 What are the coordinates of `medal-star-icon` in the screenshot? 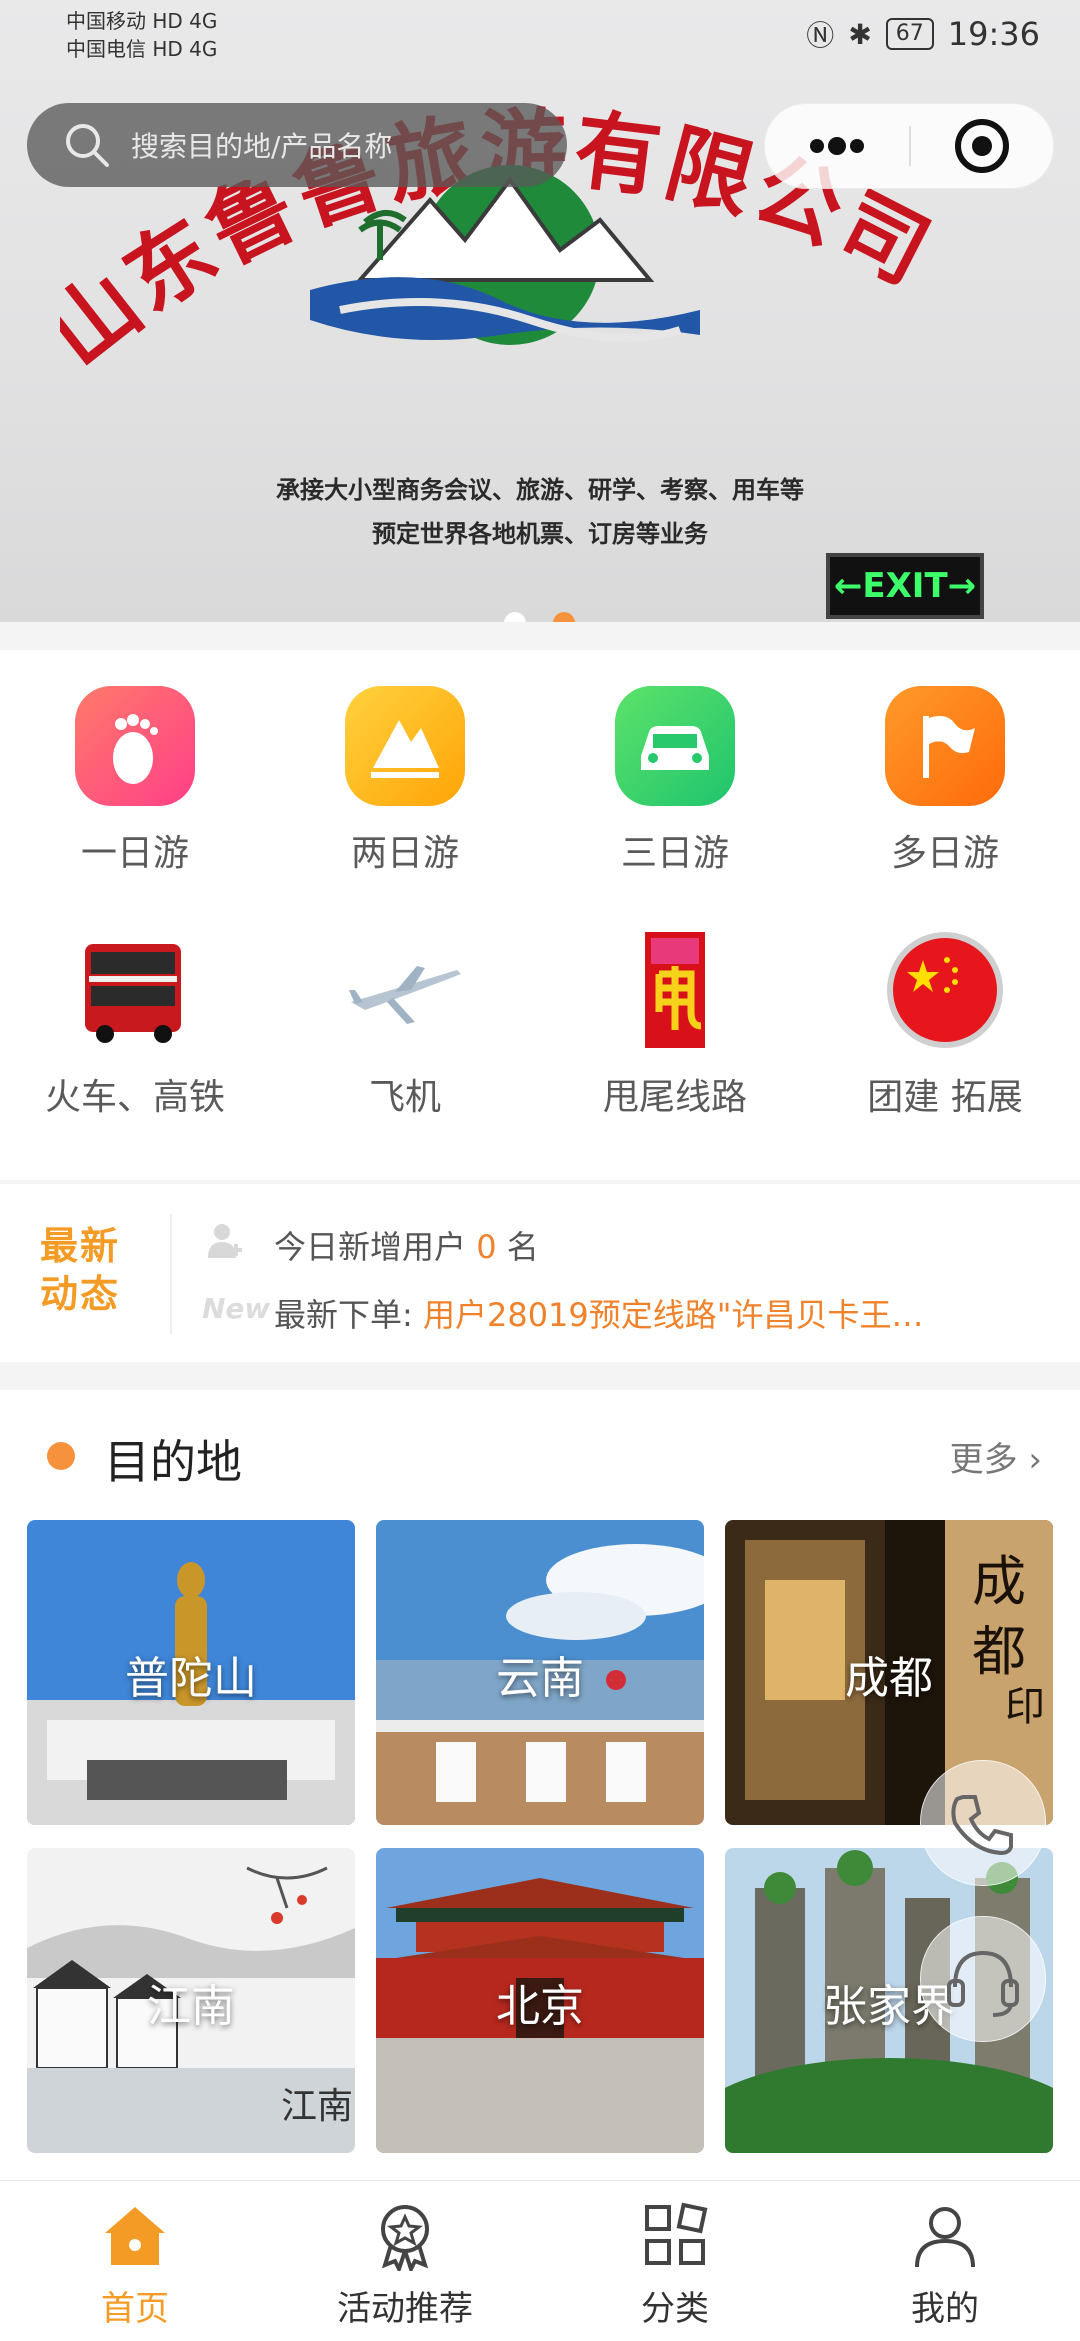 It's located at (405, 2240).